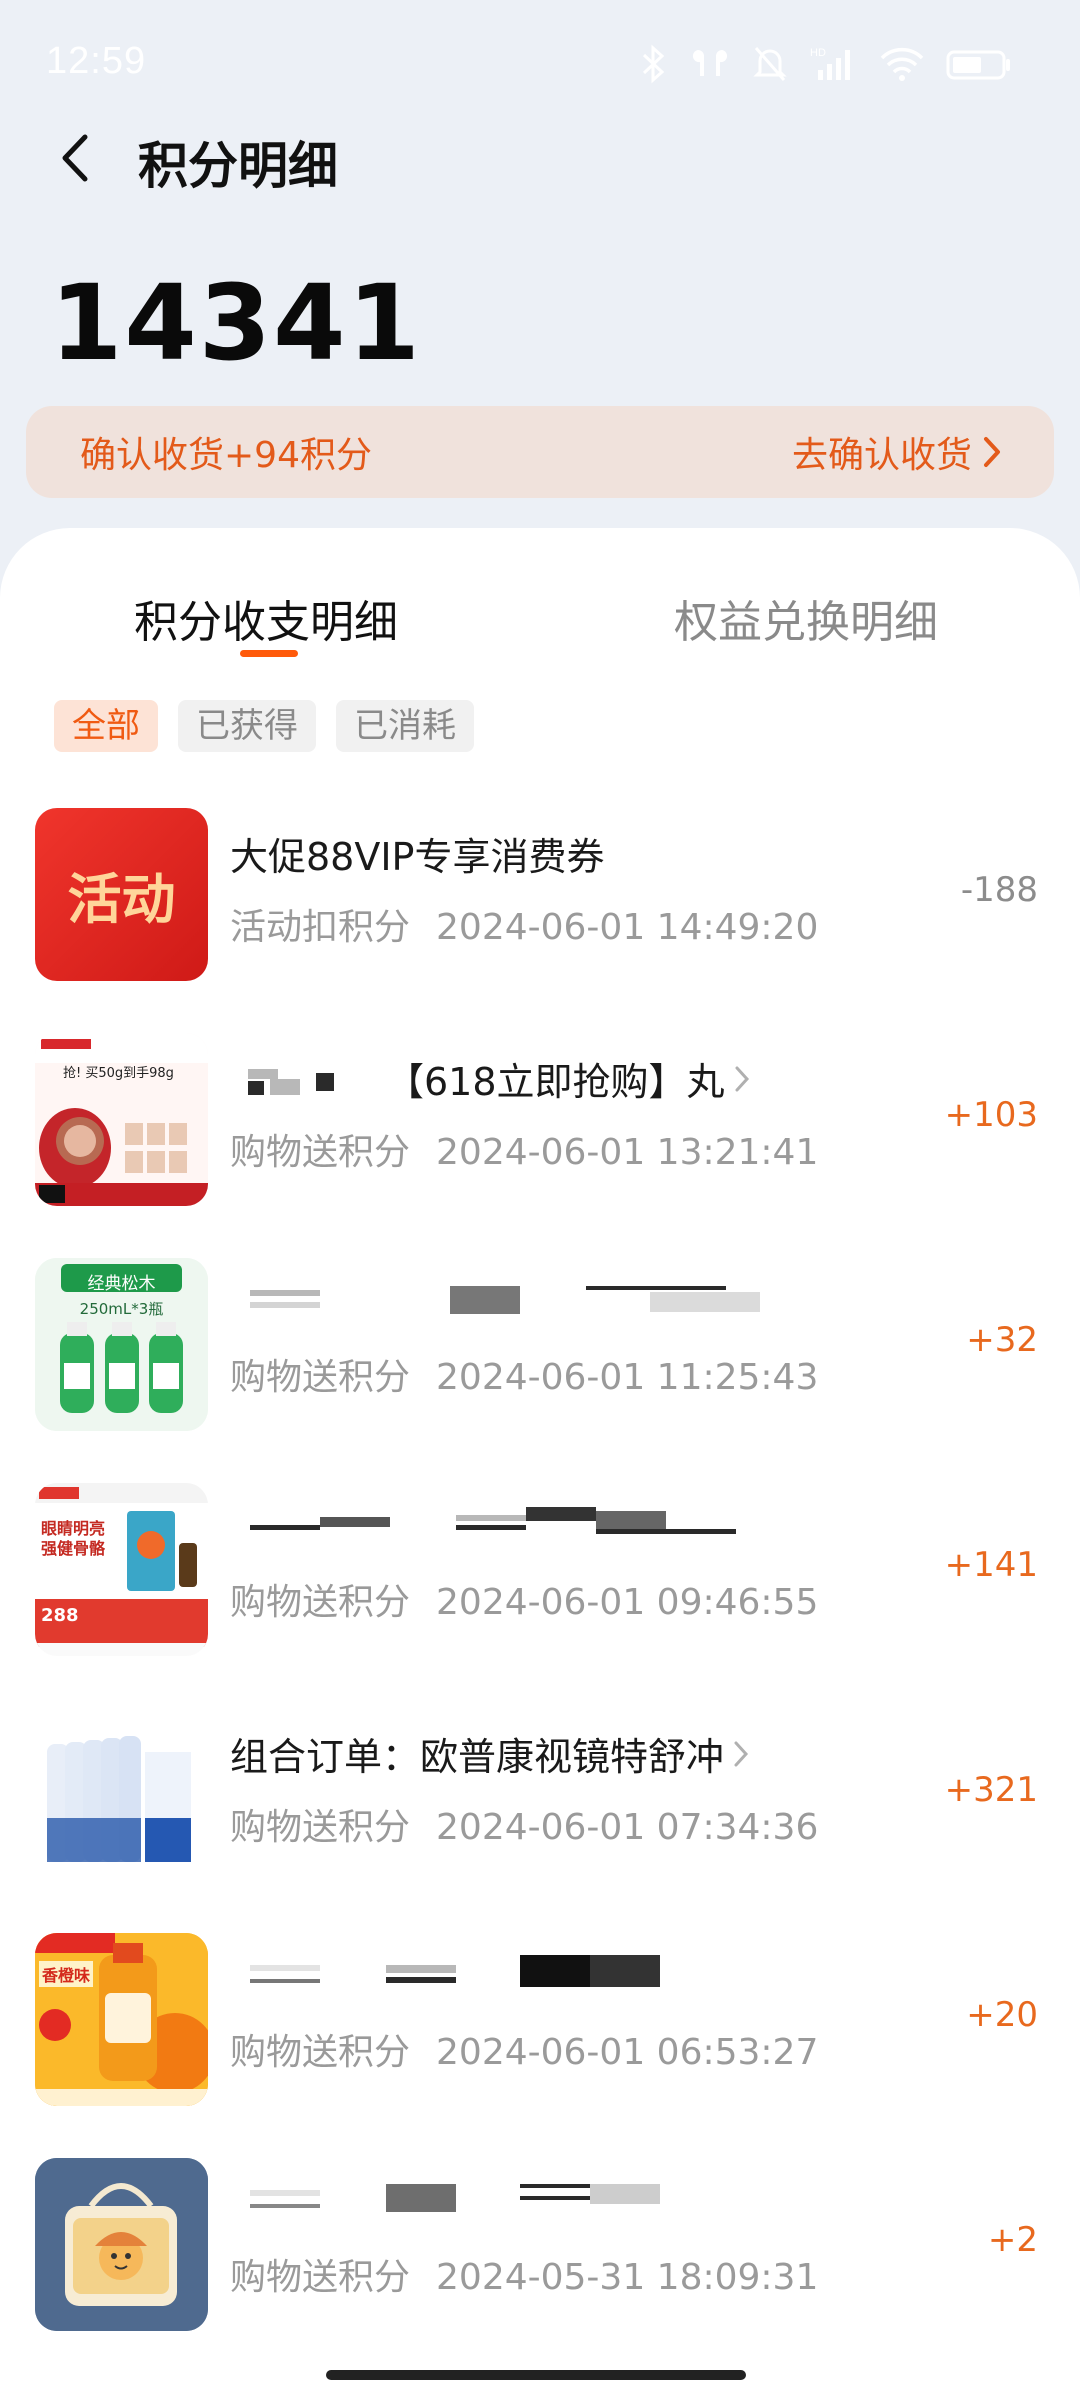 The height and width of the screenshot is (2400, 1080). I want to click on record-title-text: 【618立即抢购】丸, so click(555, 1082).